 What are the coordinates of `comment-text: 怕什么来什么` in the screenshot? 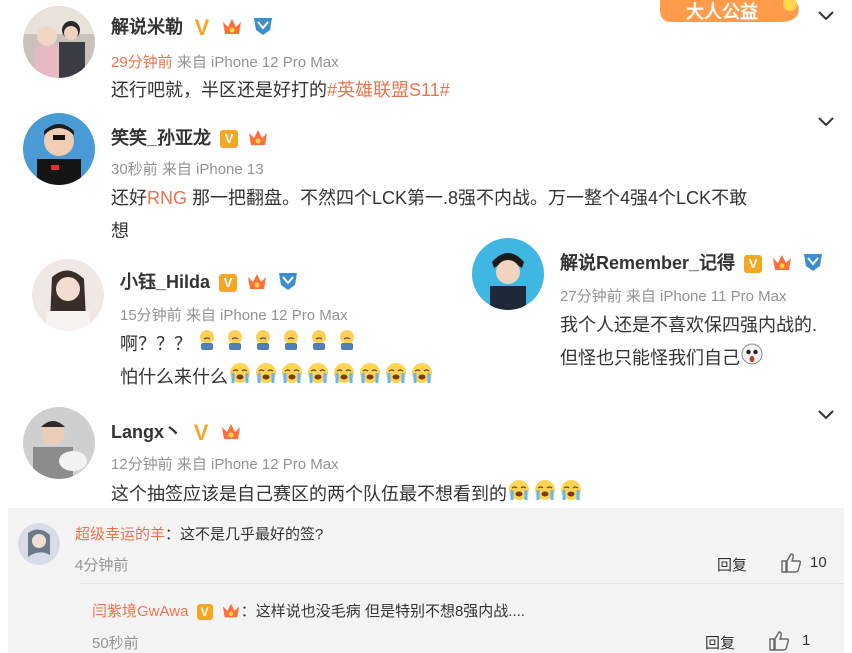 It's located at (278, 378).